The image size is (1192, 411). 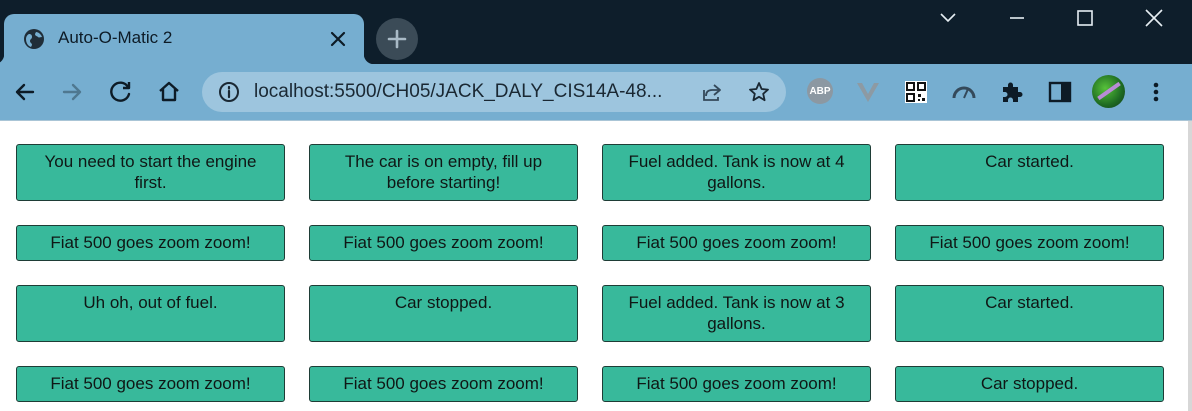 What do you see at coordinates (736, 172) in the screenshot?
I see `message-box: Fuel added. Tank is now at 4 gallons.` at bounding box center [736, 172].